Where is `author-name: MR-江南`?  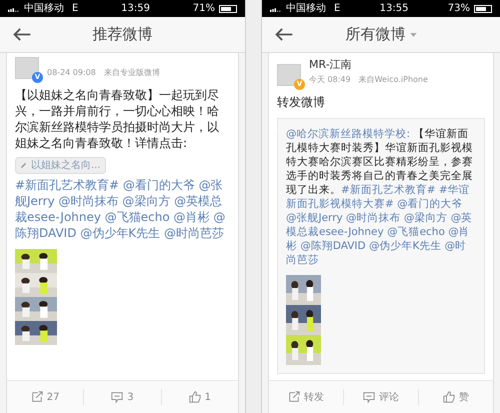
author-name: MR-江南 is located at coordinates (368, 65).